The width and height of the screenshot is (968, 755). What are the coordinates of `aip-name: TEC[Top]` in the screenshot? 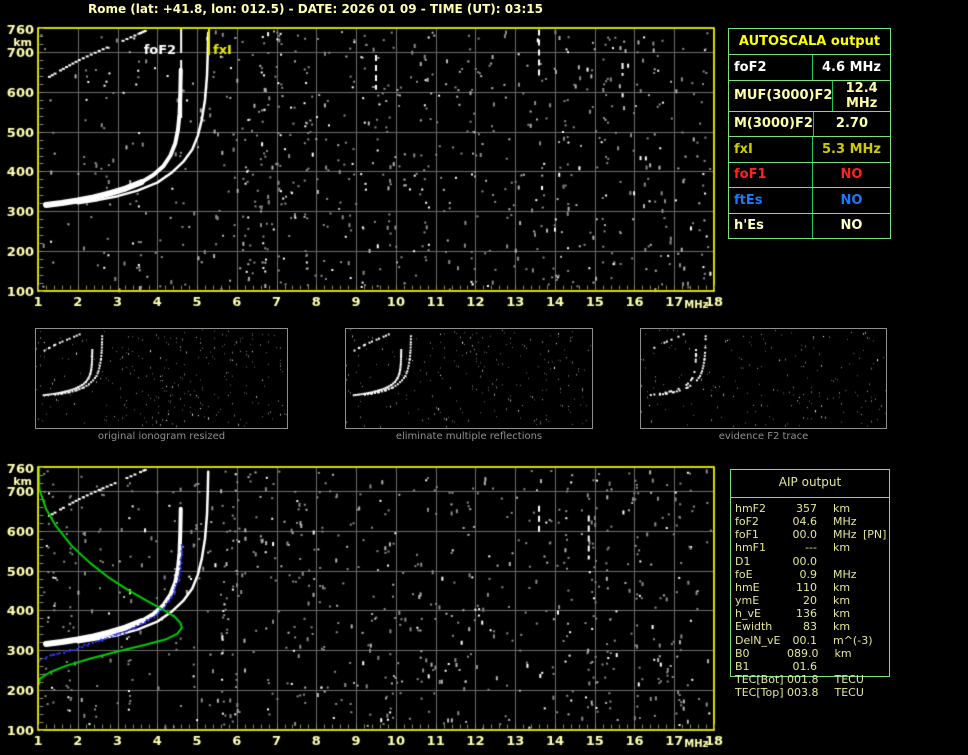 It's located at (759, 693).